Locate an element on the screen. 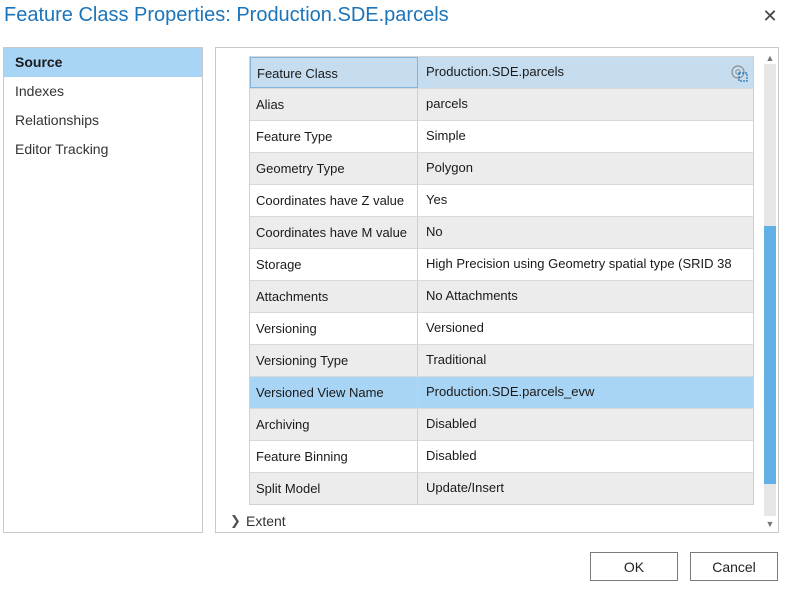 Image resolution: width=788 pixels, height=590 pixels. property-name: Attachments is located at coordinates (334, 296).